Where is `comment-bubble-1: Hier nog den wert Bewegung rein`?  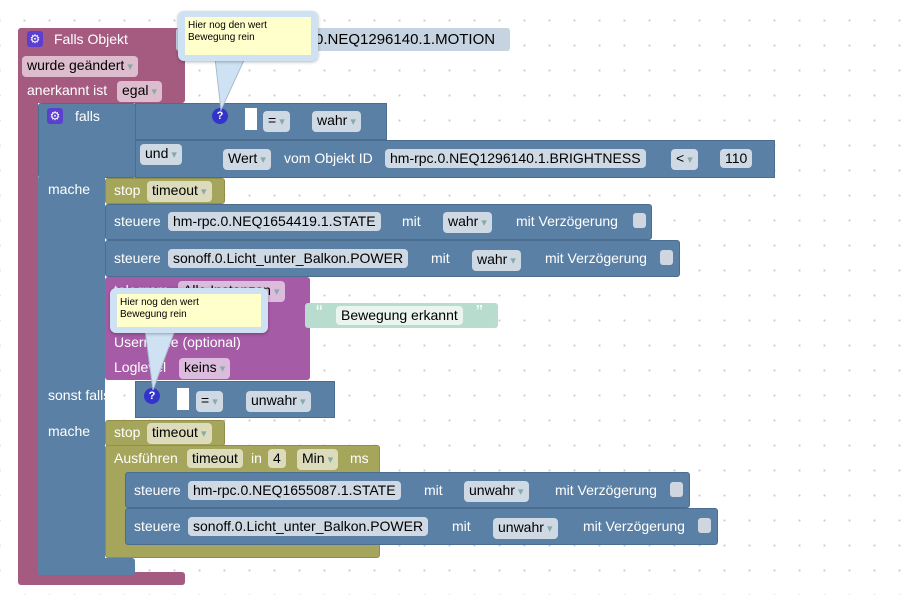
comment-bubble-1: Hier nog den wert Bewegung rein is located at coordinates (248, 36).